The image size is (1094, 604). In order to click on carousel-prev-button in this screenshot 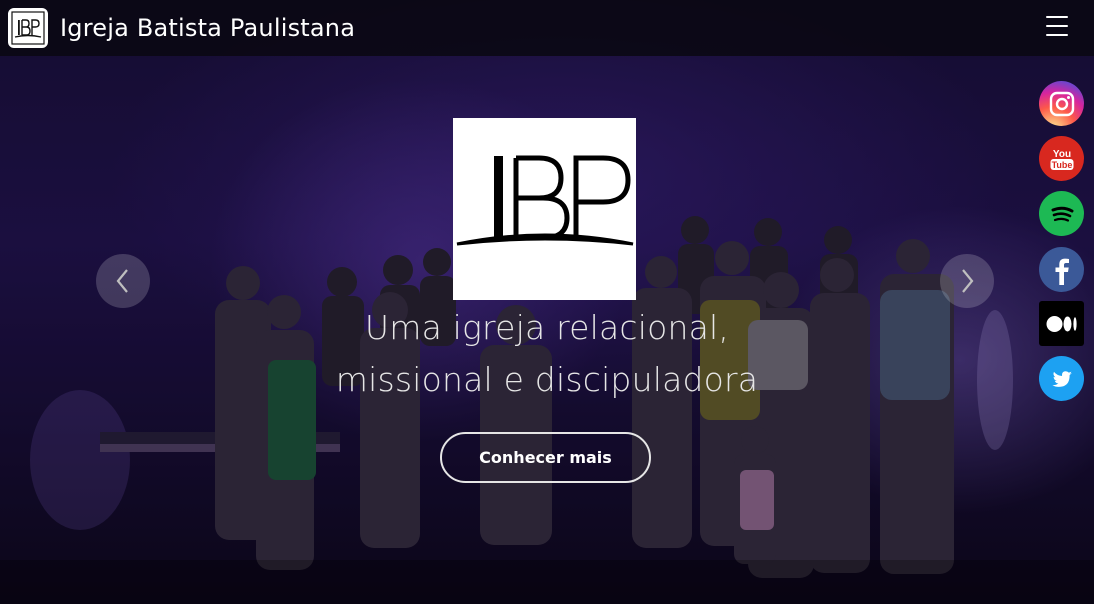, I will do `click(123, 281)`.